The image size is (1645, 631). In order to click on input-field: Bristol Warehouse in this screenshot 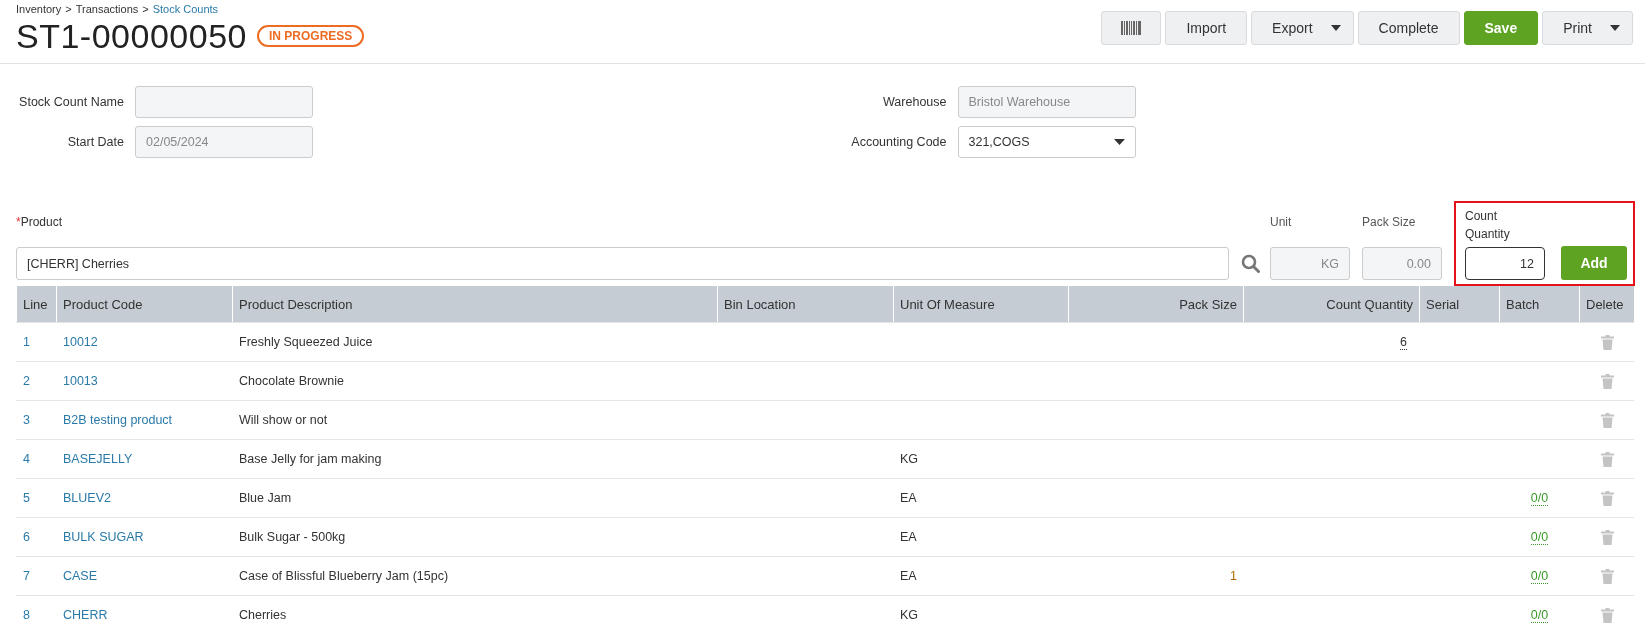, I will do `click(1046, 102)`.